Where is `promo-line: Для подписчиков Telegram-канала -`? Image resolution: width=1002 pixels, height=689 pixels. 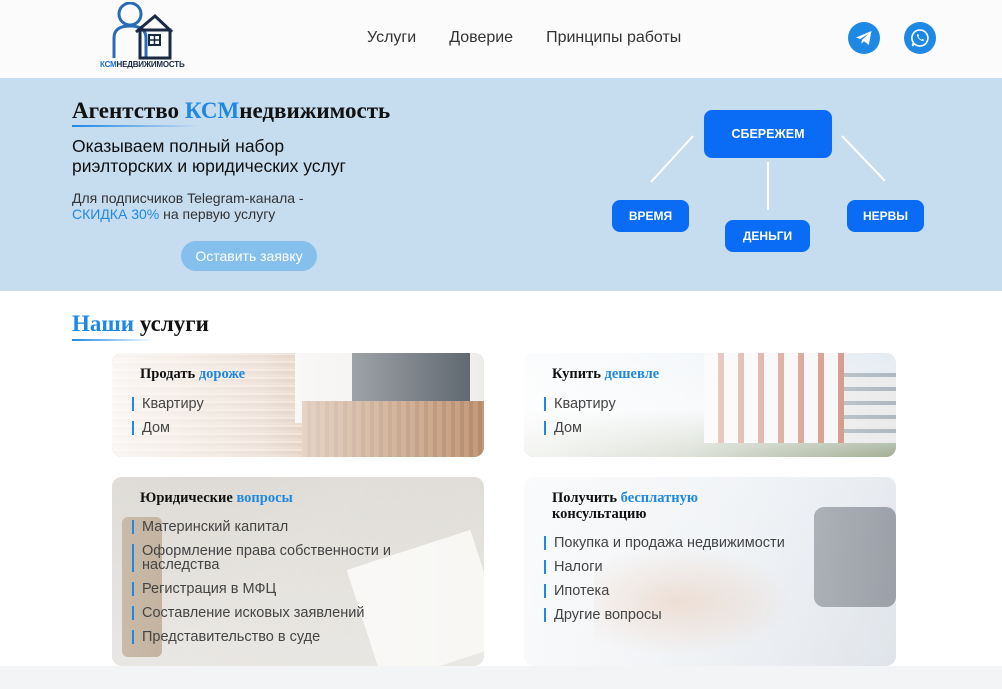
promo-line: Для подписчиков Telegram-канала - is located at coordinates (188, 198).